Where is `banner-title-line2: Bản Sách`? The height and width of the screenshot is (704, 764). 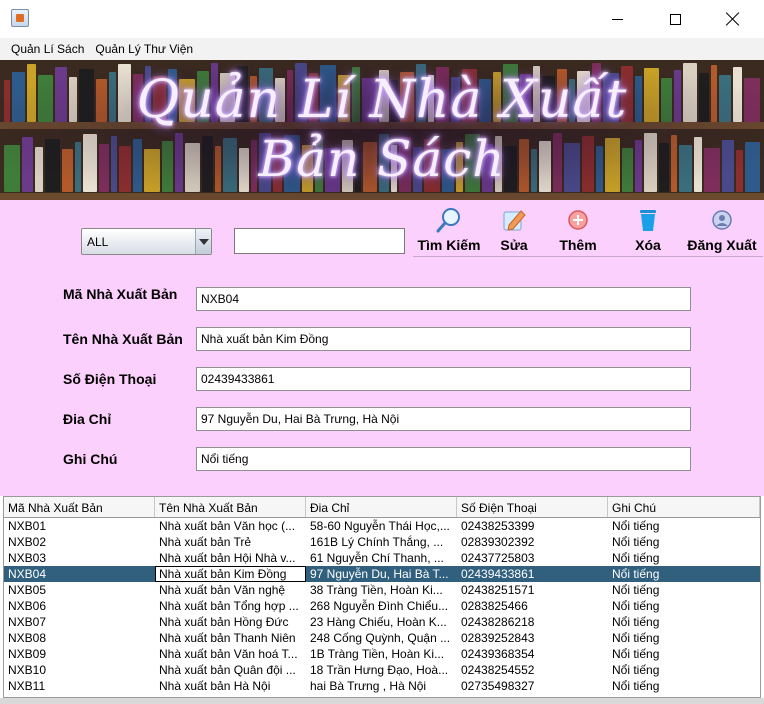
banner-title-line2: Bản Sách is located at coordinates (382, 159).